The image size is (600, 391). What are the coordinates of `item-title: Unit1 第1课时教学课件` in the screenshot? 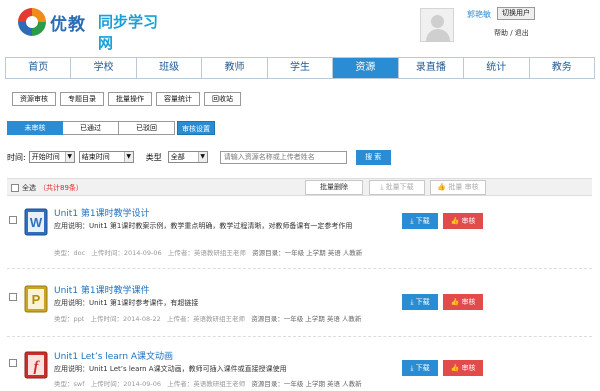 It's located at (102, 289).